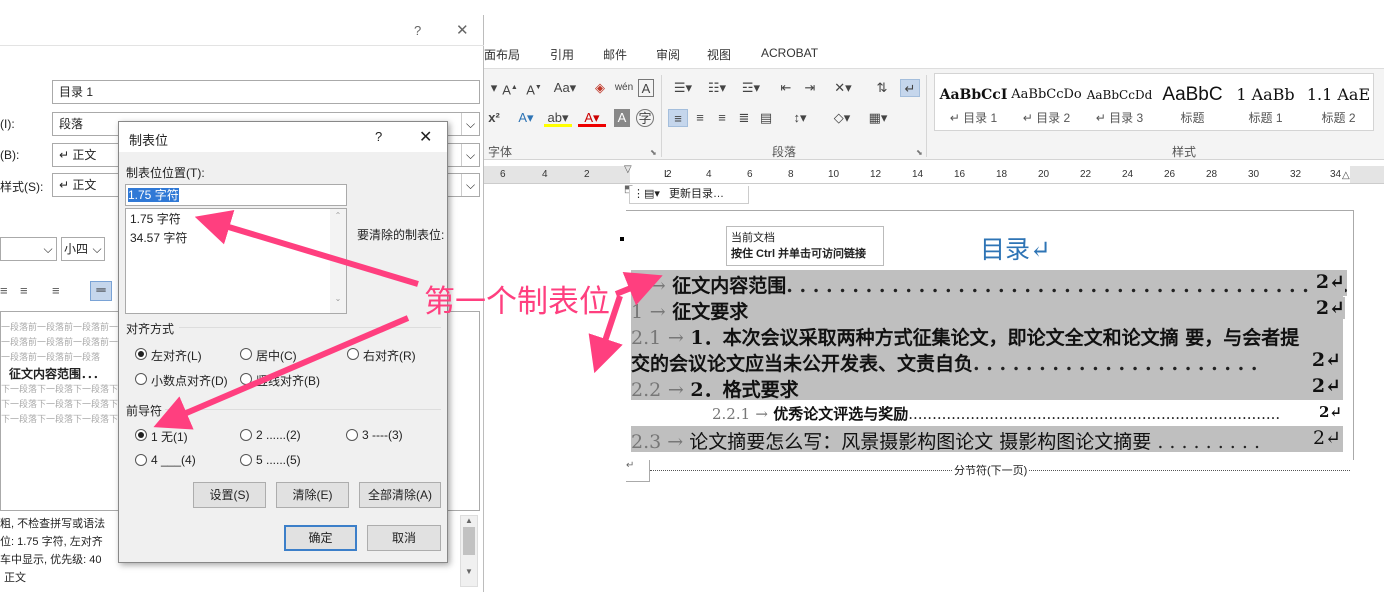 Image resolution: width=1384 pixels, height=592 pixels. I want to click on link-tooltip: 当前文档 按住 Ctrl 并单击可访问链接, so click(805, 246).